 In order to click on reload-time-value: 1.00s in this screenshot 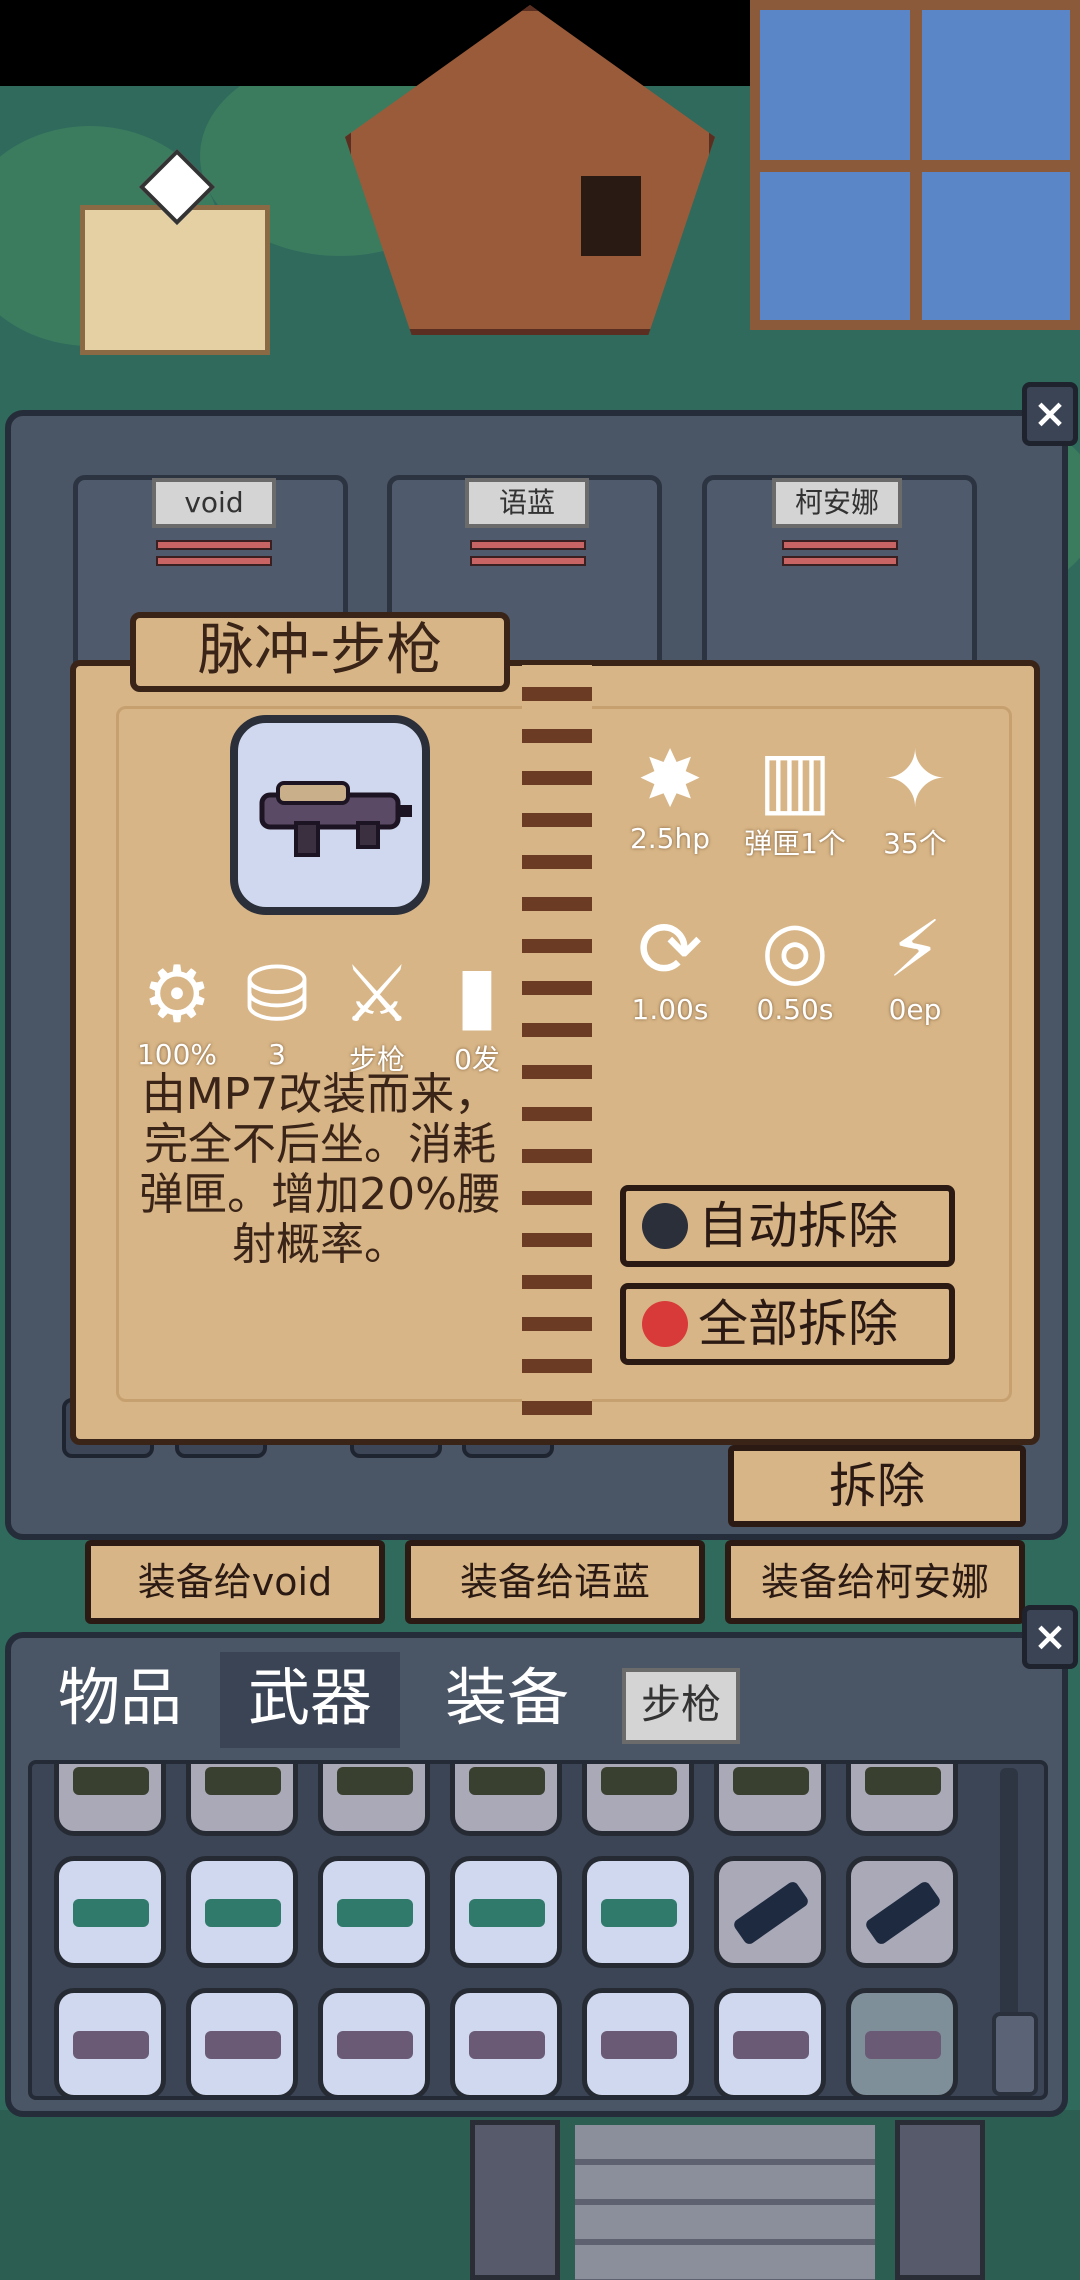, I will do `click(670, 1009)`.